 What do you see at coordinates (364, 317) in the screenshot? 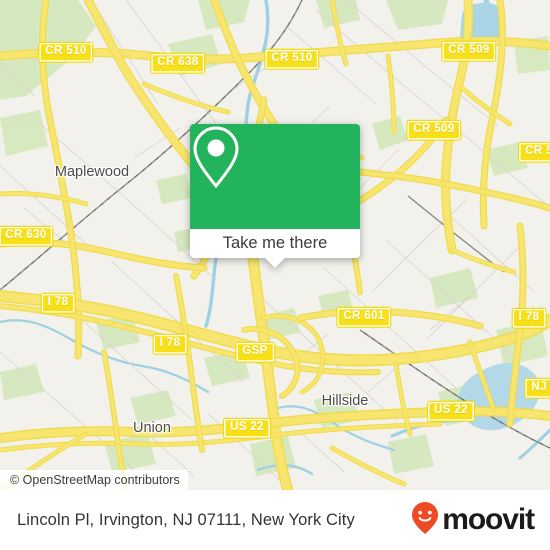
I see `road-shield: CR 601` at bounding box center [364, 317].